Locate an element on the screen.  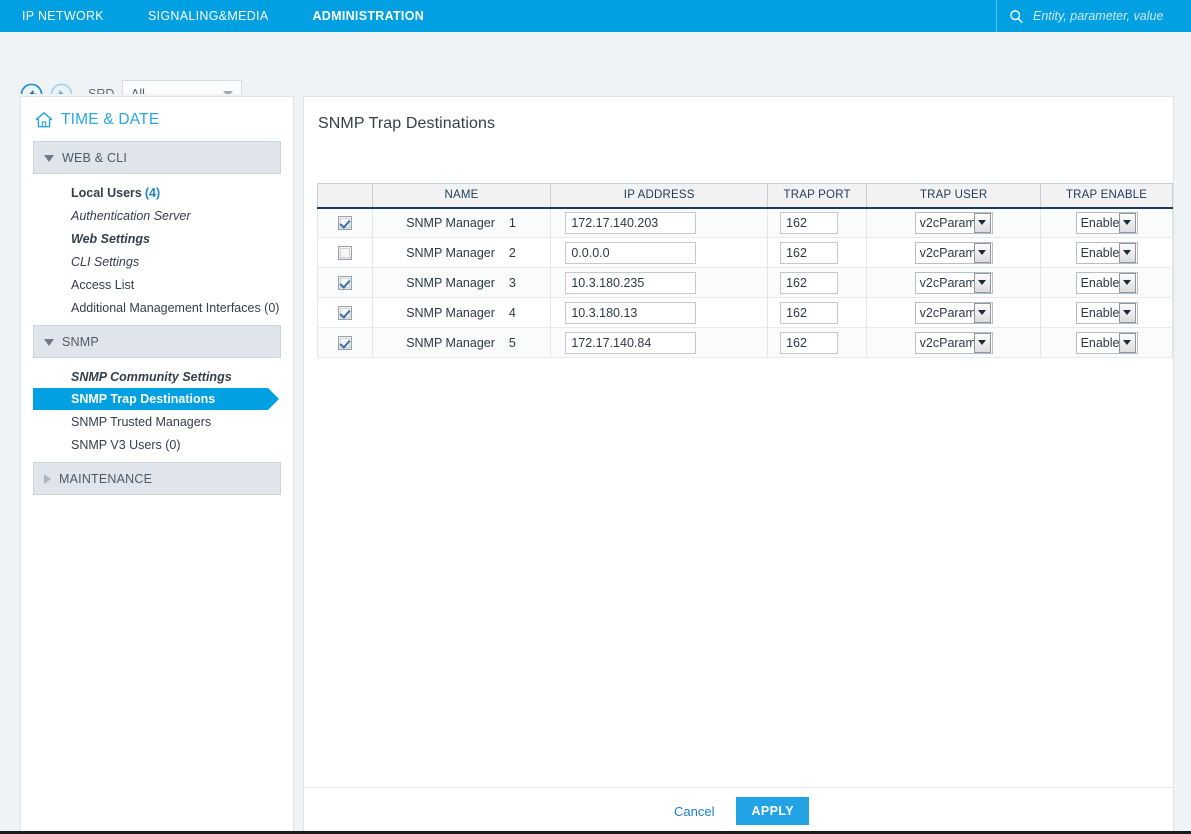
column-header-trap-enable: TRAP ENABLE is located at coordinates (1106, 196).